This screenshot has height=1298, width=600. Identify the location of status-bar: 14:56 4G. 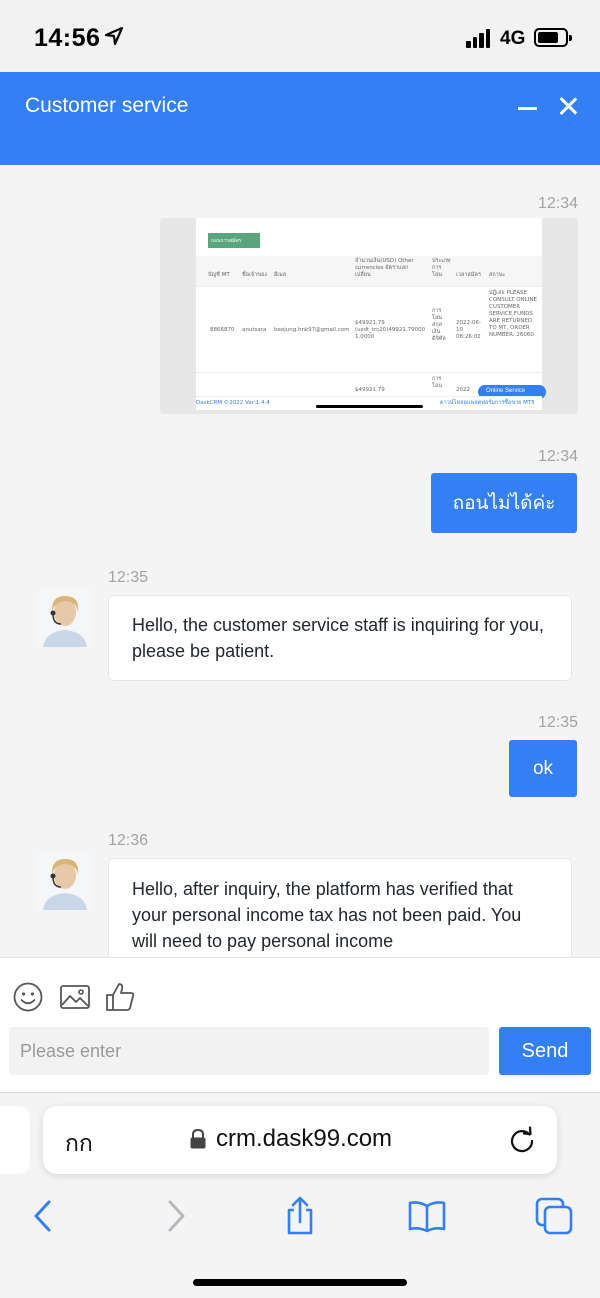
(300, 36).